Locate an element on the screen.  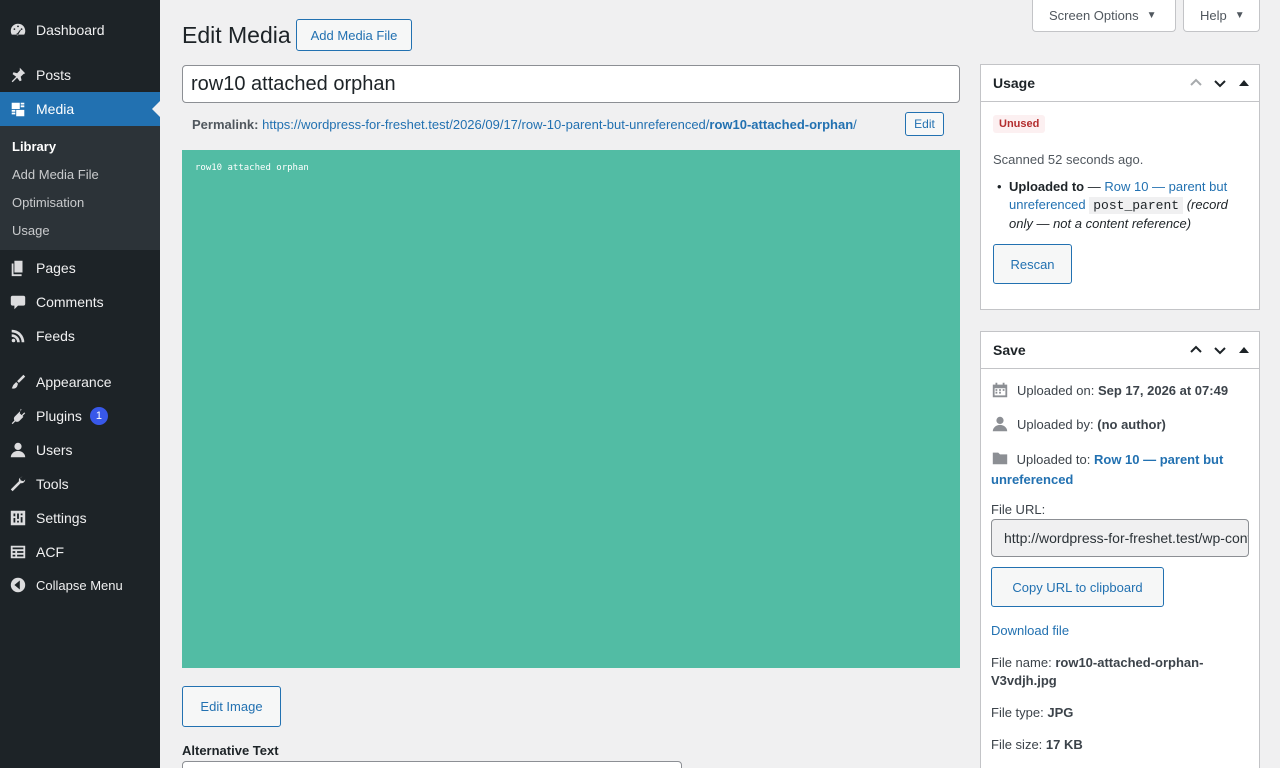
permalink-edit-button: Edit is located at coordinates (924, 124).